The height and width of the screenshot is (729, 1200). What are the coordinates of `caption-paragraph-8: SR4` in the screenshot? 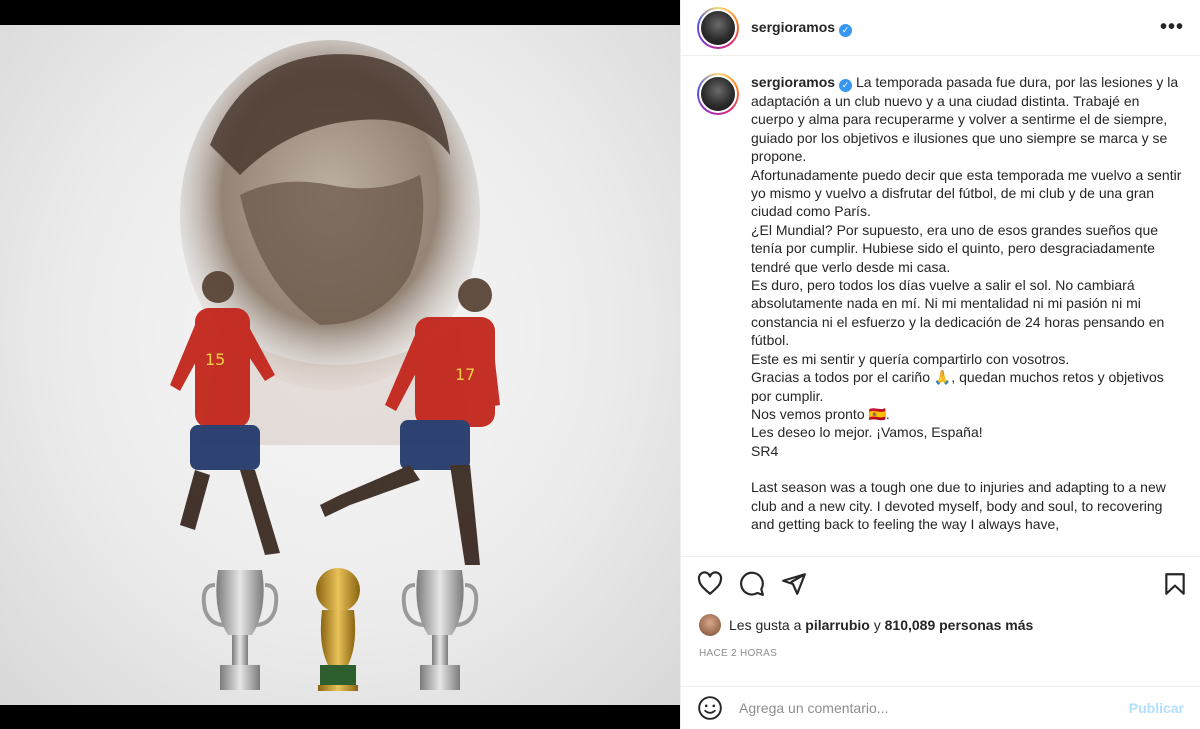 It's located at (765, 450).